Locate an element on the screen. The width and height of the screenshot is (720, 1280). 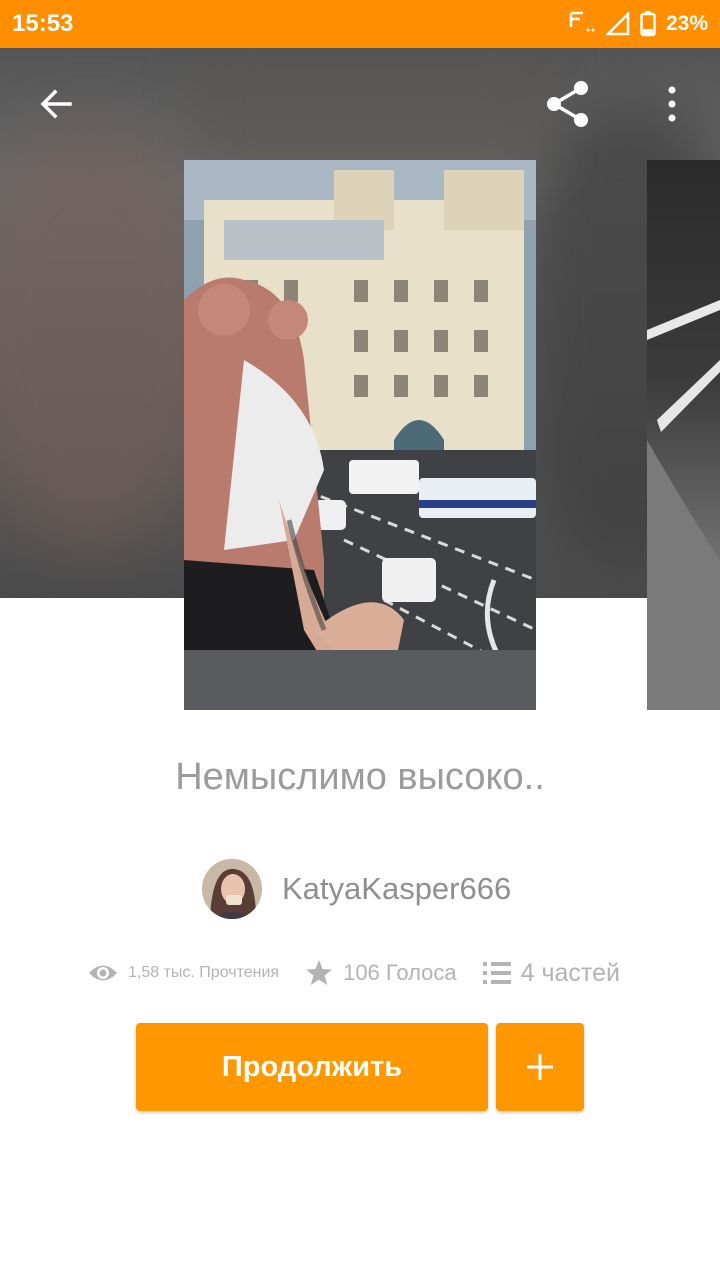
votes-stat: 106 Голоса is located at coordinates (381, 973).